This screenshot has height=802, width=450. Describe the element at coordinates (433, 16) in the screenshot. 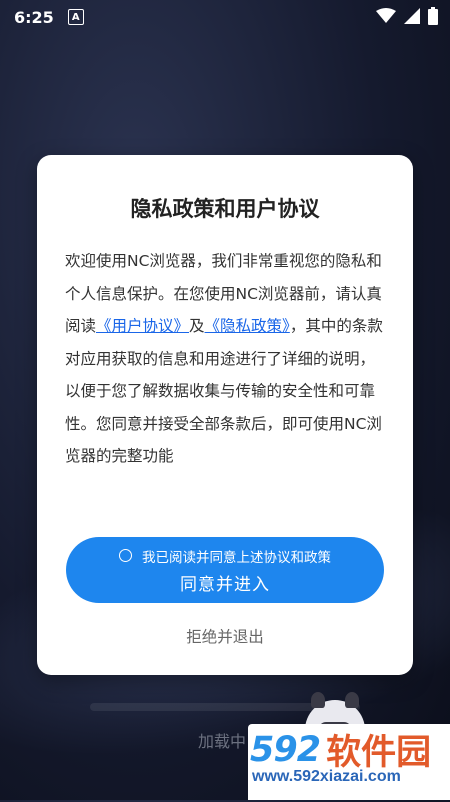

I see `battery-icon` at that location.